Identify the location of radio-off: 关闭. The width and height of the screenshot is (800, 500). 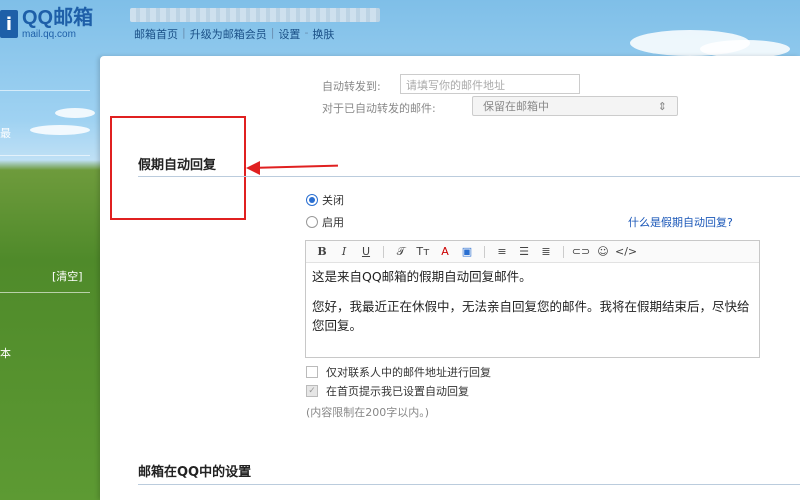
(325, 200).